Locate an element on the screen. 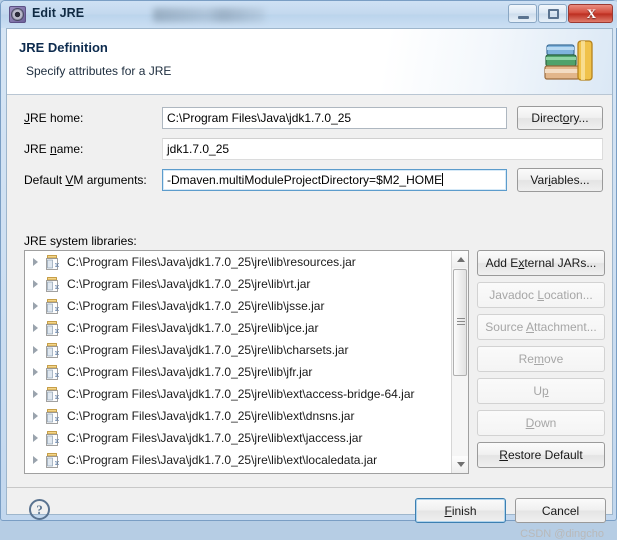  side-button-down: Down is located at coordinates (541, 423).